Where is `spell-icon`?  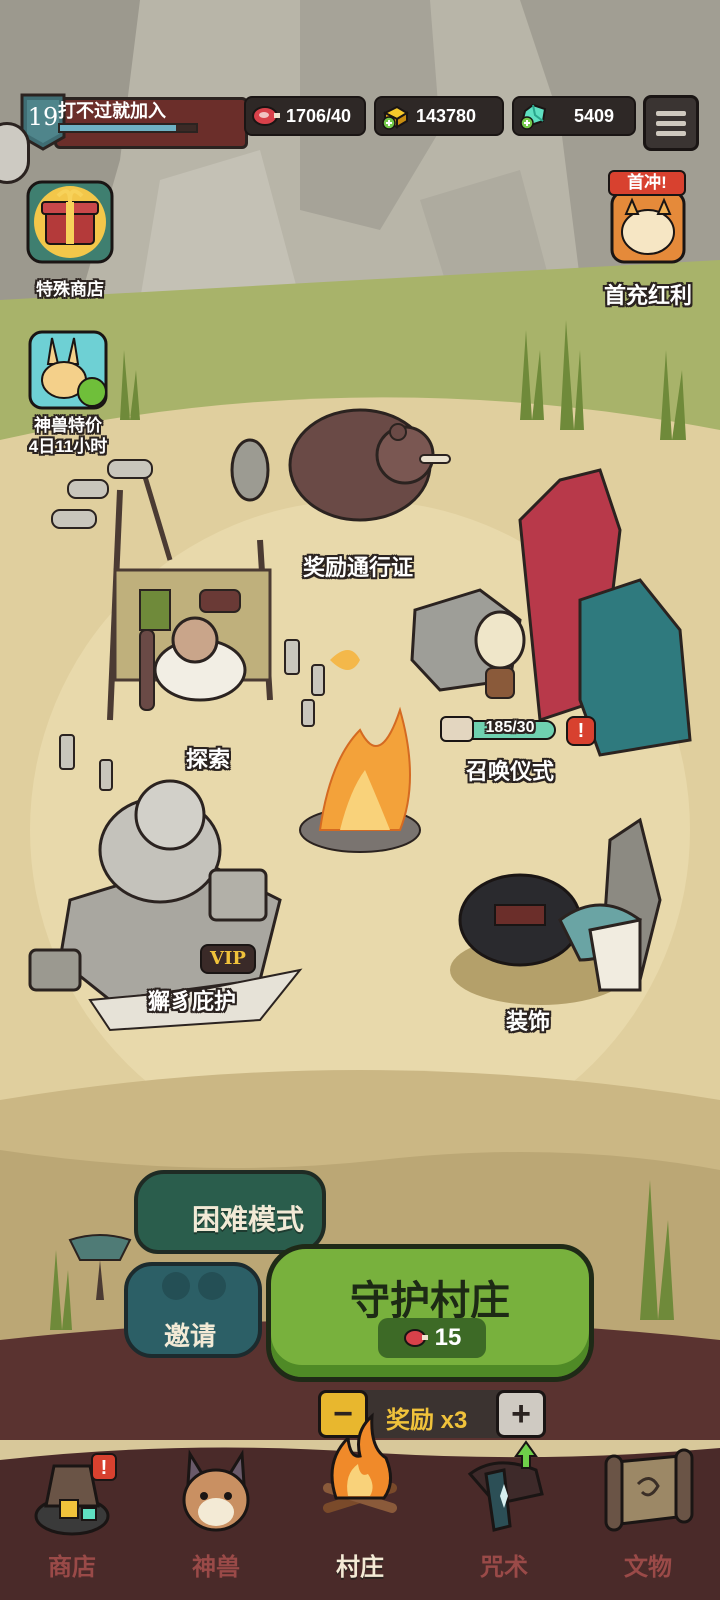
spell-icon is located at coordinates (505, 1486).